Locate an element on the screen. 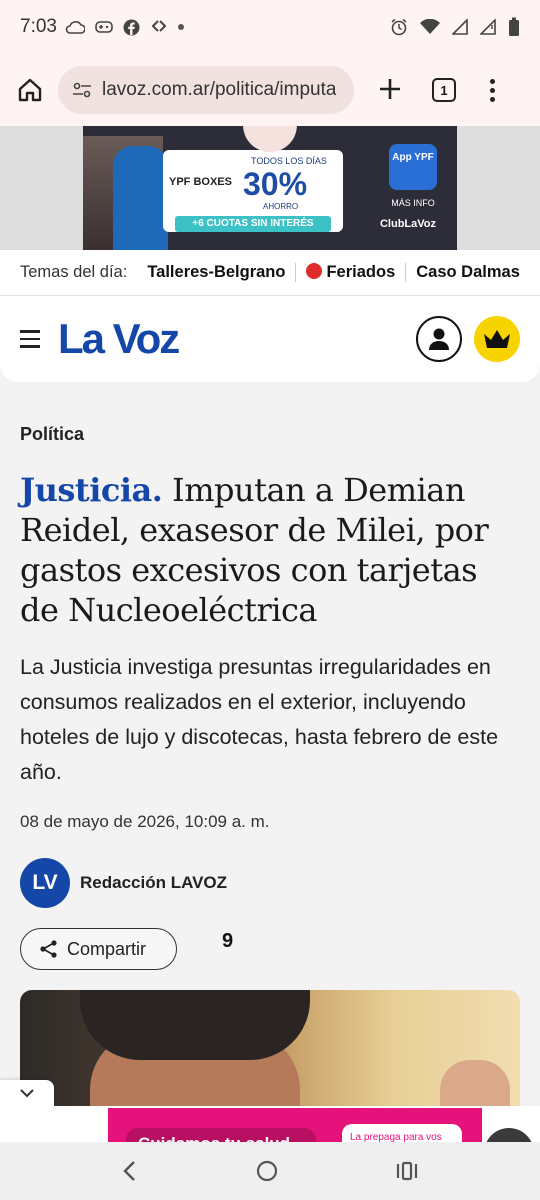 This screenshot has height=1200, width=540. ad-brand: YPF BOXES is located at coordinates (200, 182).